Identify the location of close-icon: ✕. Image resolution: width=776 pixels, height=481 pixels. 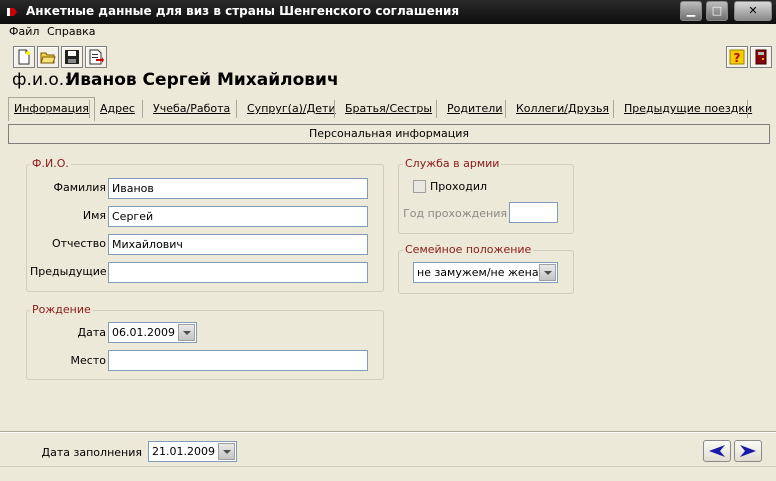
(753, 10).